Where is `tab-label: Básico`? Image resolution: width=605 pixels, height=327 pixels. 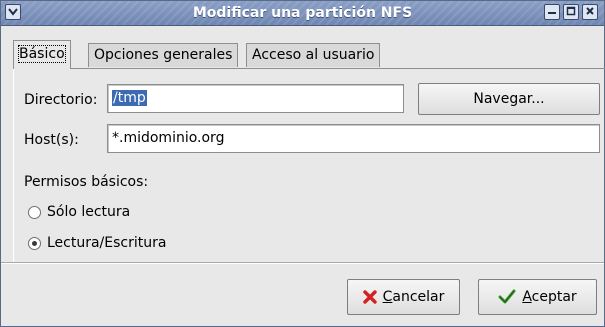
tab-label: Básico is located at coordinates (42, 54).